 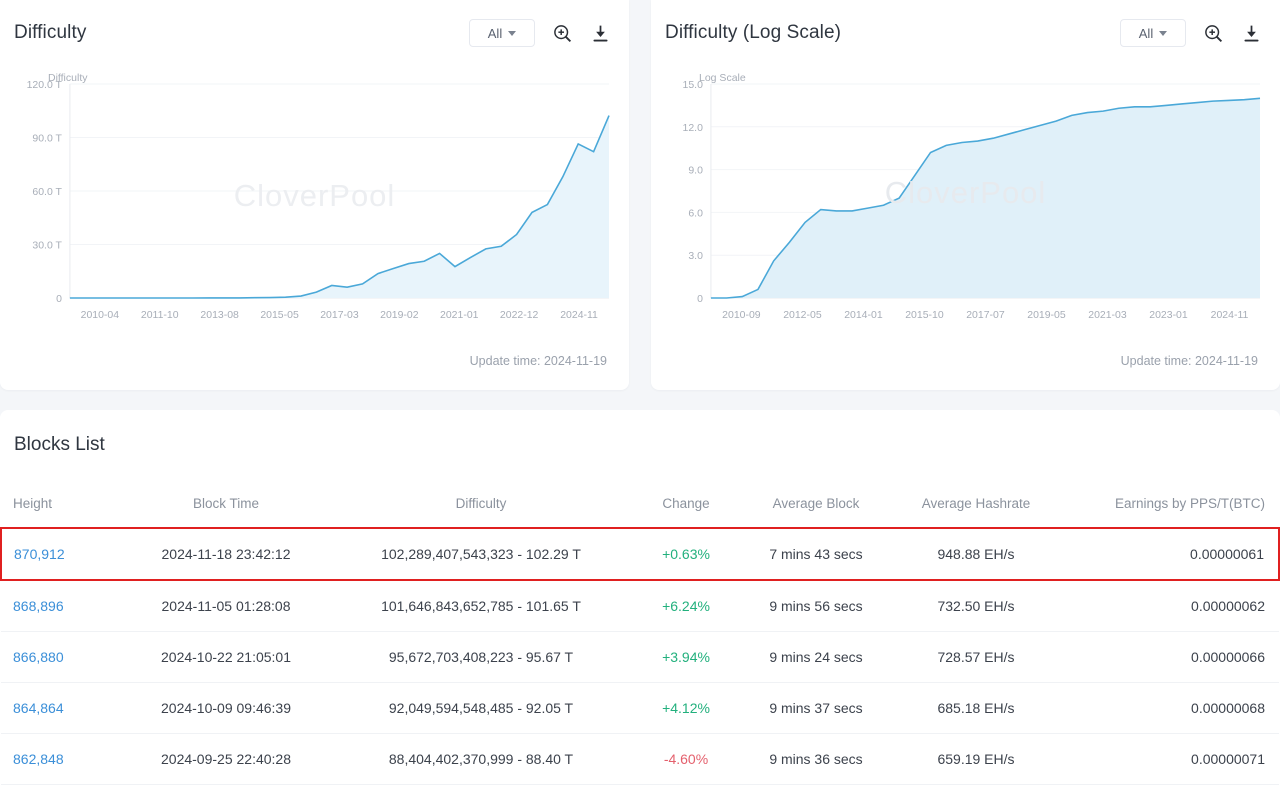 I want to click on block-height-link: 866,880, so click(x=38, y=657).